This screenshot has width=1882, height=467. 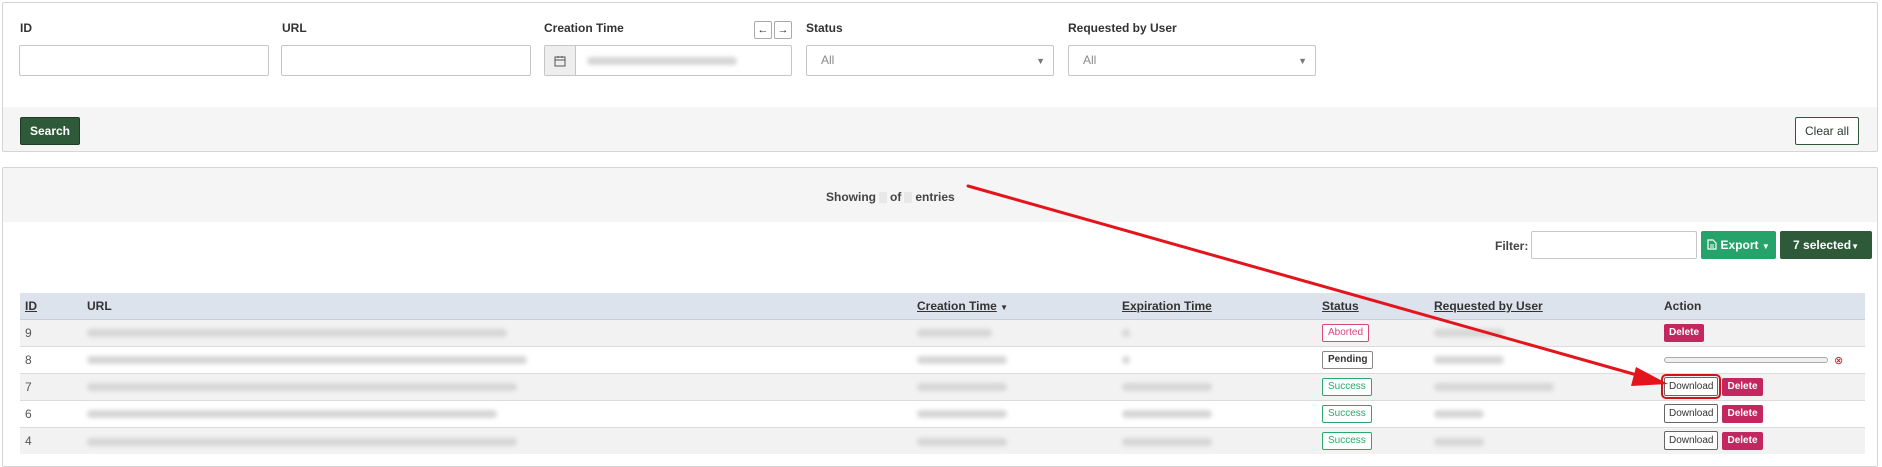 What do you see at coordinates (1614, 245) in the screenshot?
I see `filter-input` at bounding box center [1614, 245].